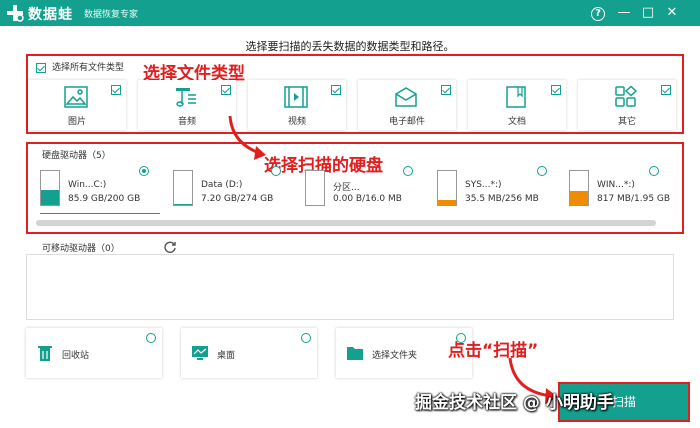  I want to click on music-icon, so click(186, 97).